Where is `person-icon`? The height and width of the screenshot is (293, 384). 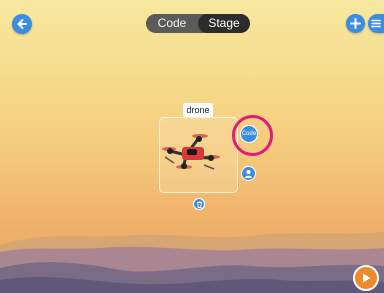
person-icon is located at coordinates (248, 174).